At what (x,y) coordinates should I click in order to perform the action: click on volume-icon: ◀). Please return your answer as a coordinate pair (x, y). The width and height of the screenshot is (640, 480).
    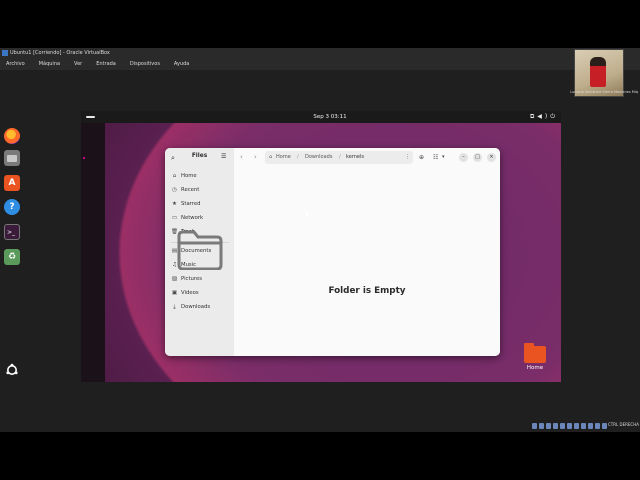
    Looking at the image, I should click on (544, 116).